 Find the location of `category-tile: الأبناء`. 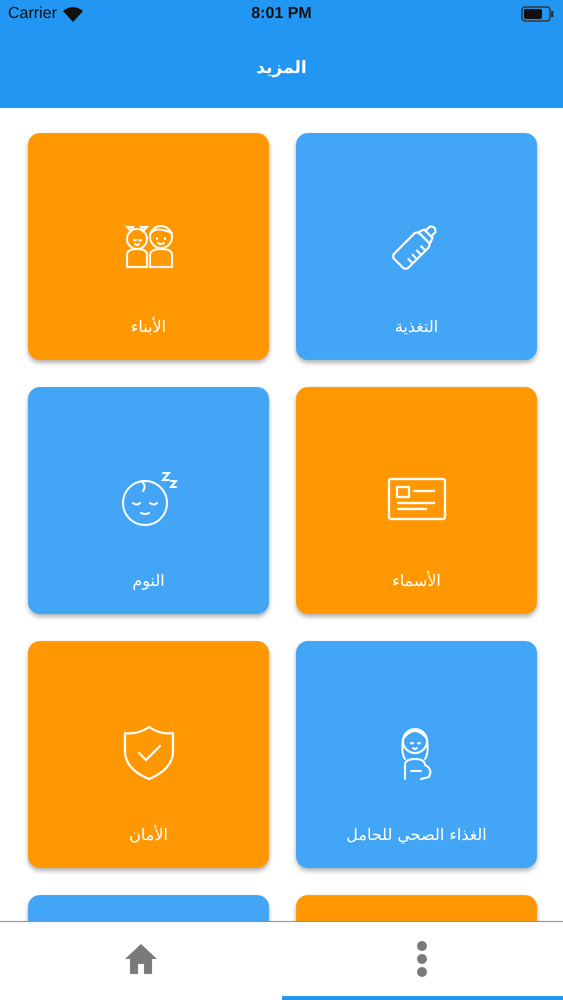

category-tile: الأبناء is located at coordinates (148, 246).